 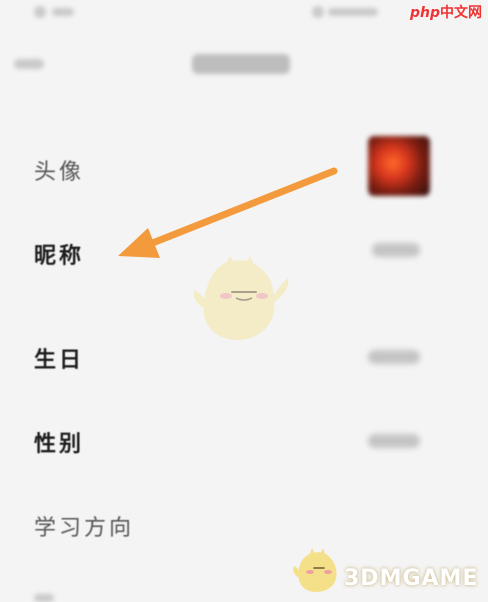 I want to click on php-watermark-prefix: php, so click(x=425, y=13).